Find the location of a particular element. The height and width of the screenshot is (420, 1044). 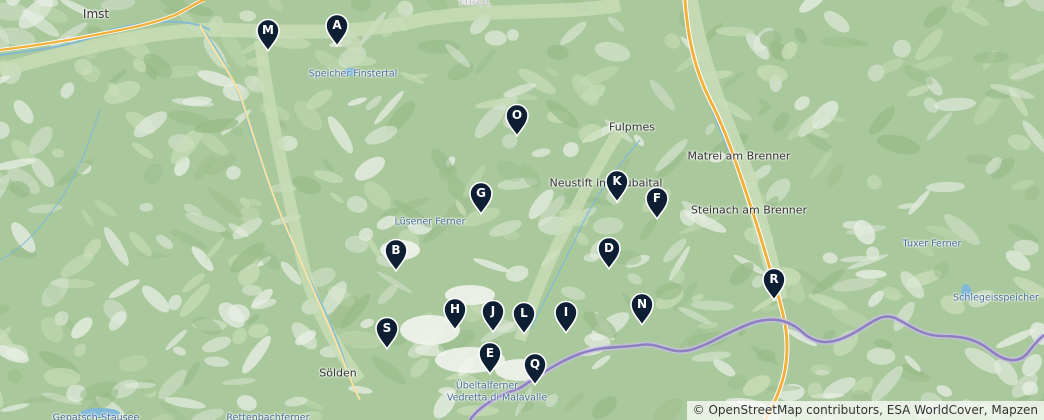

place-label-finstertal: Speicher Finstertal is located at coordinates (353, 74).